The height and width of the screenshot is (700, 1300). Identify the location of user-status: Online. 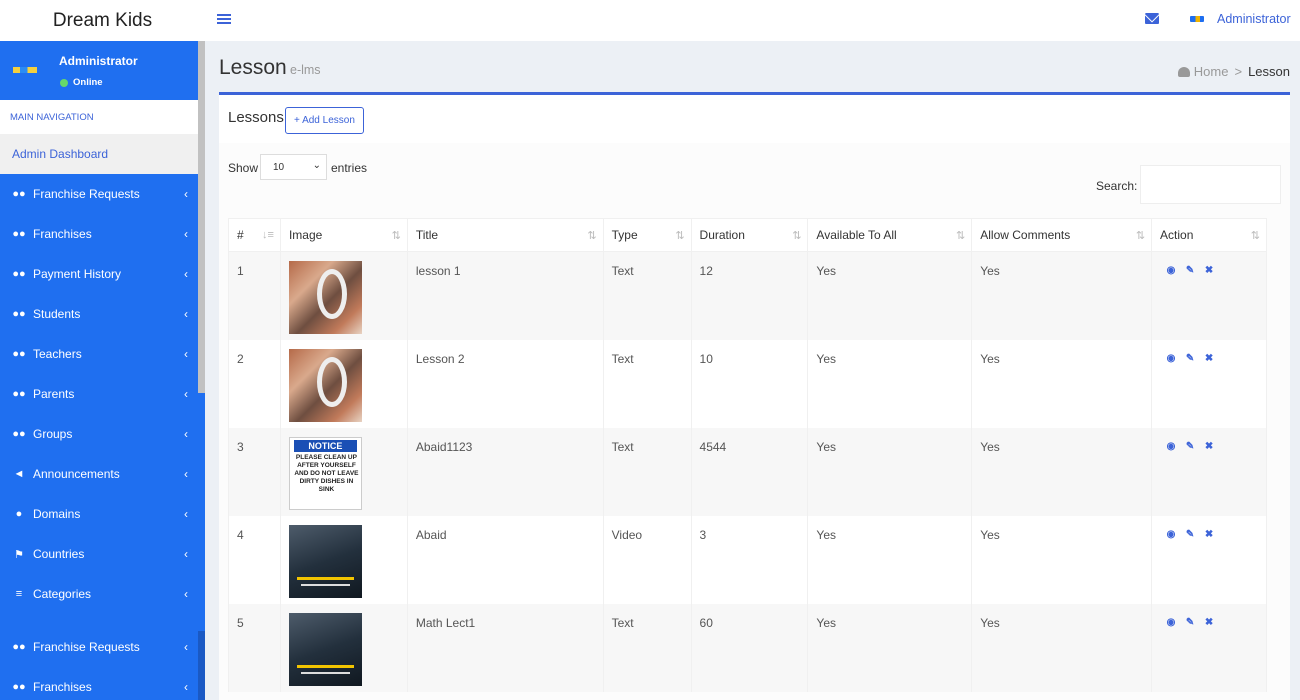
(81, 82).